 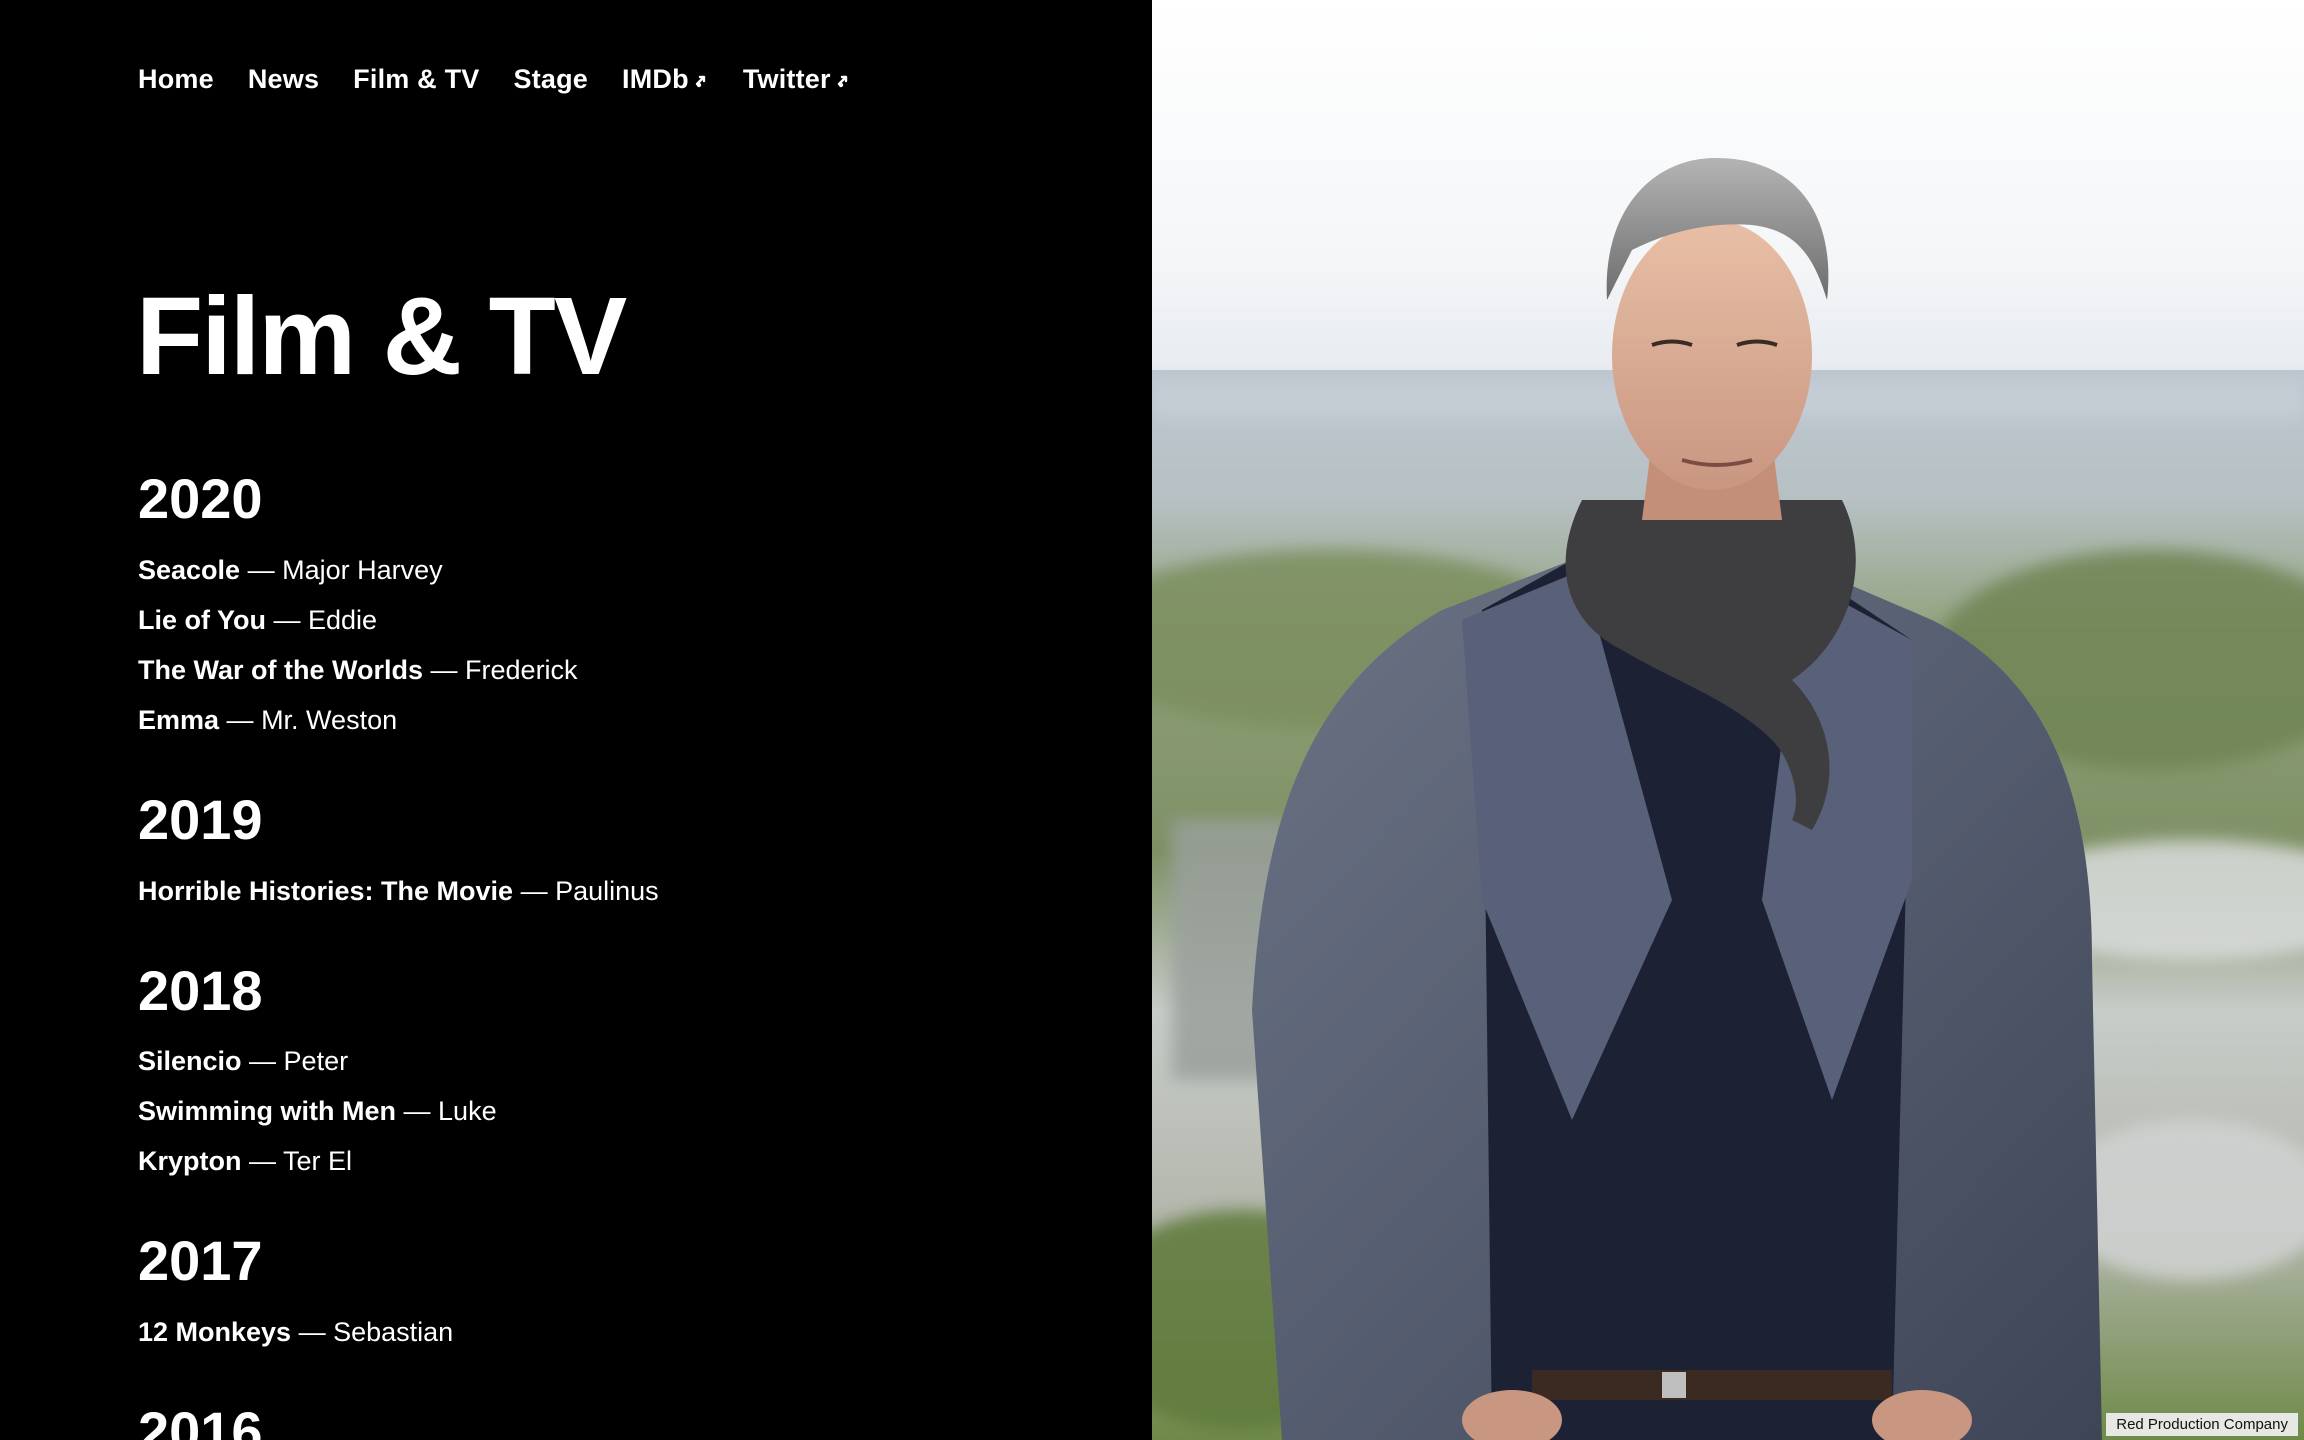 I want to click on credit-role: Luke, so click(x=467, y=1111).